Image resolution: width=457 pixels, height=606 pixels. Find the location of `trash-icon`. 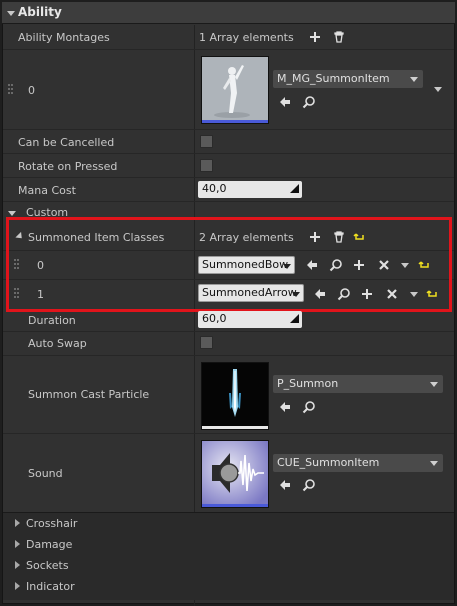

trash-icon is located at coordinates (339, 37).